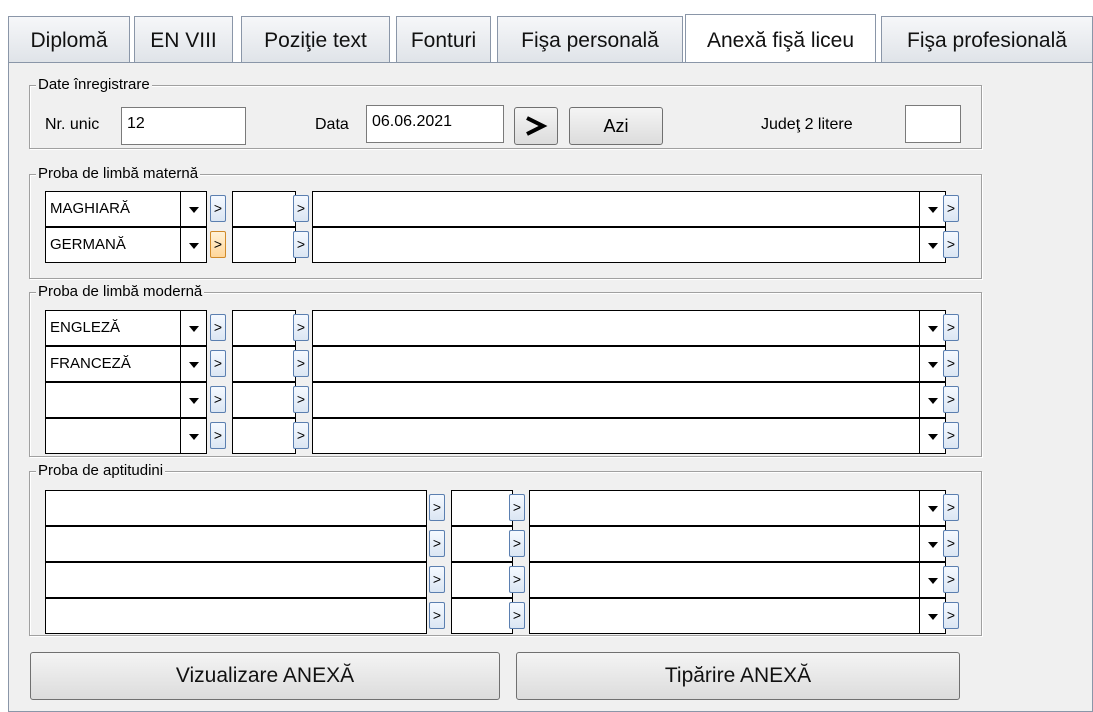 Image resolution: width=1093 pixels, height=712 pixels. What do you see at coordinates (118, 174) in the screenshot?
I see `maternal-language-group-title: Proba de limbă maternă` at bounding box center [118, 174].